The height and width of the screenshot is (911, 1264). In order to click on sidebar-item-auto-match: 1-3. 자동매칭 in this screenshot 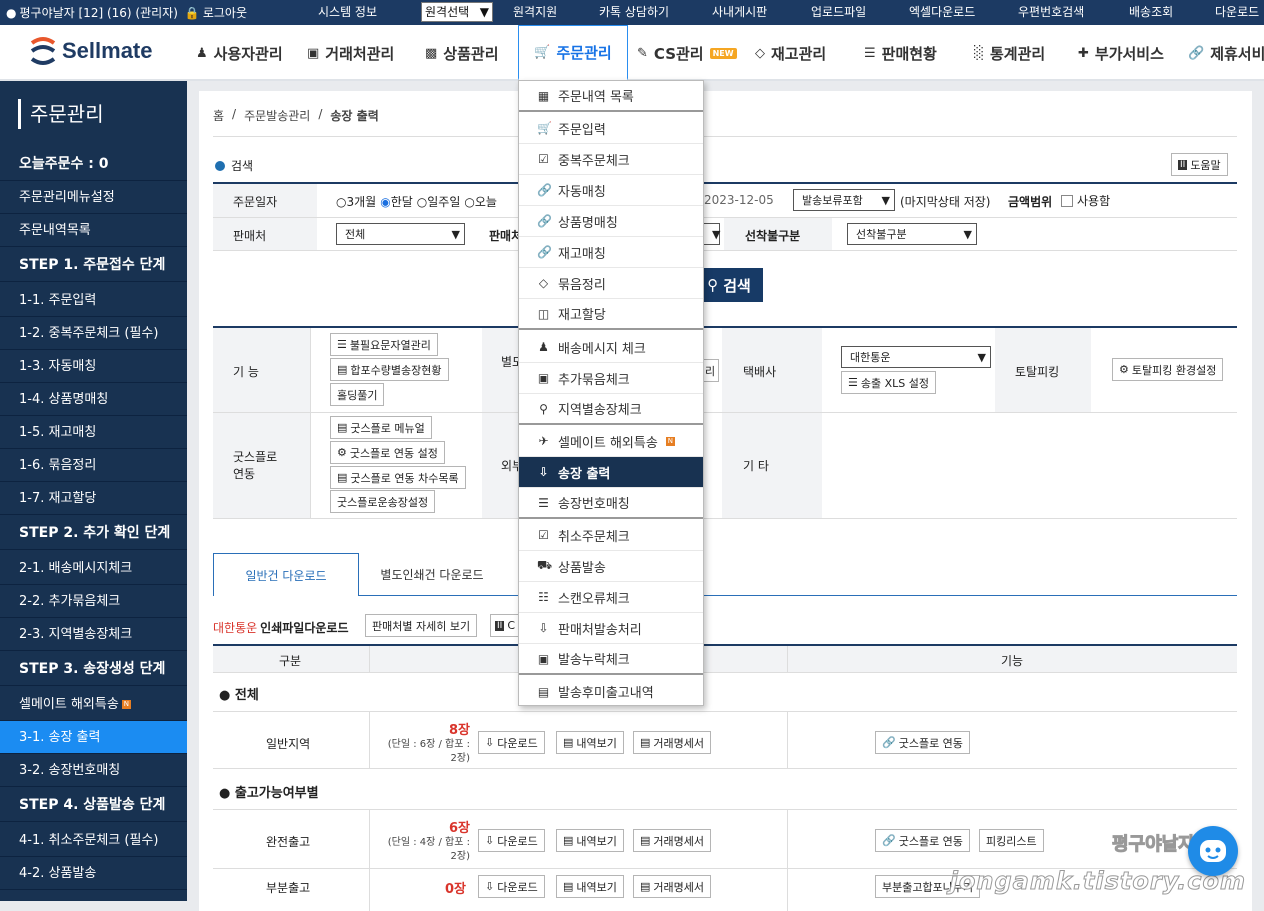, I will do `click(93, 366)`.